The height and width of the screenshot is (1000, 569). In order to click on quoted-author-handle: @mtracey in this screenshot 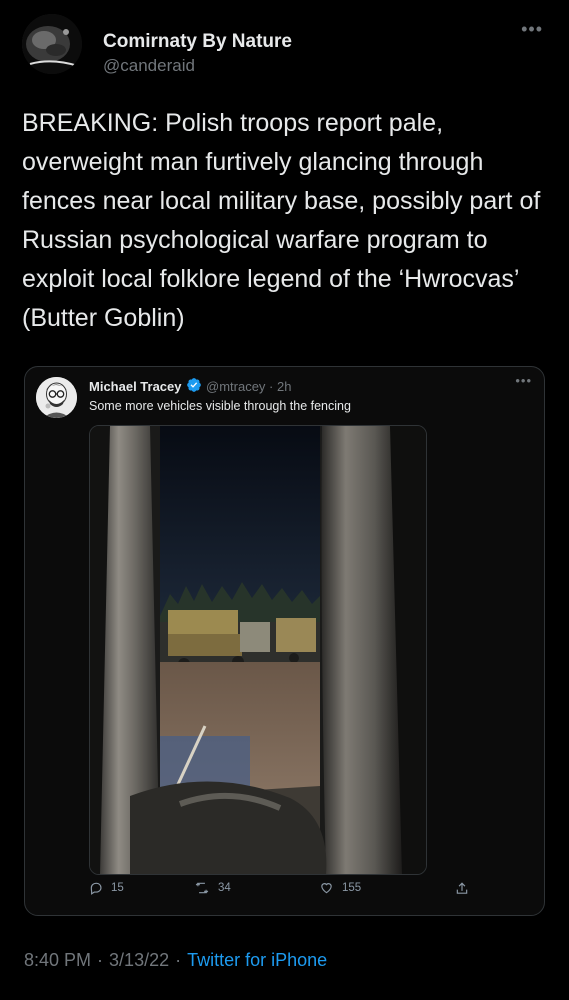, I will do `click(235, 386)`.